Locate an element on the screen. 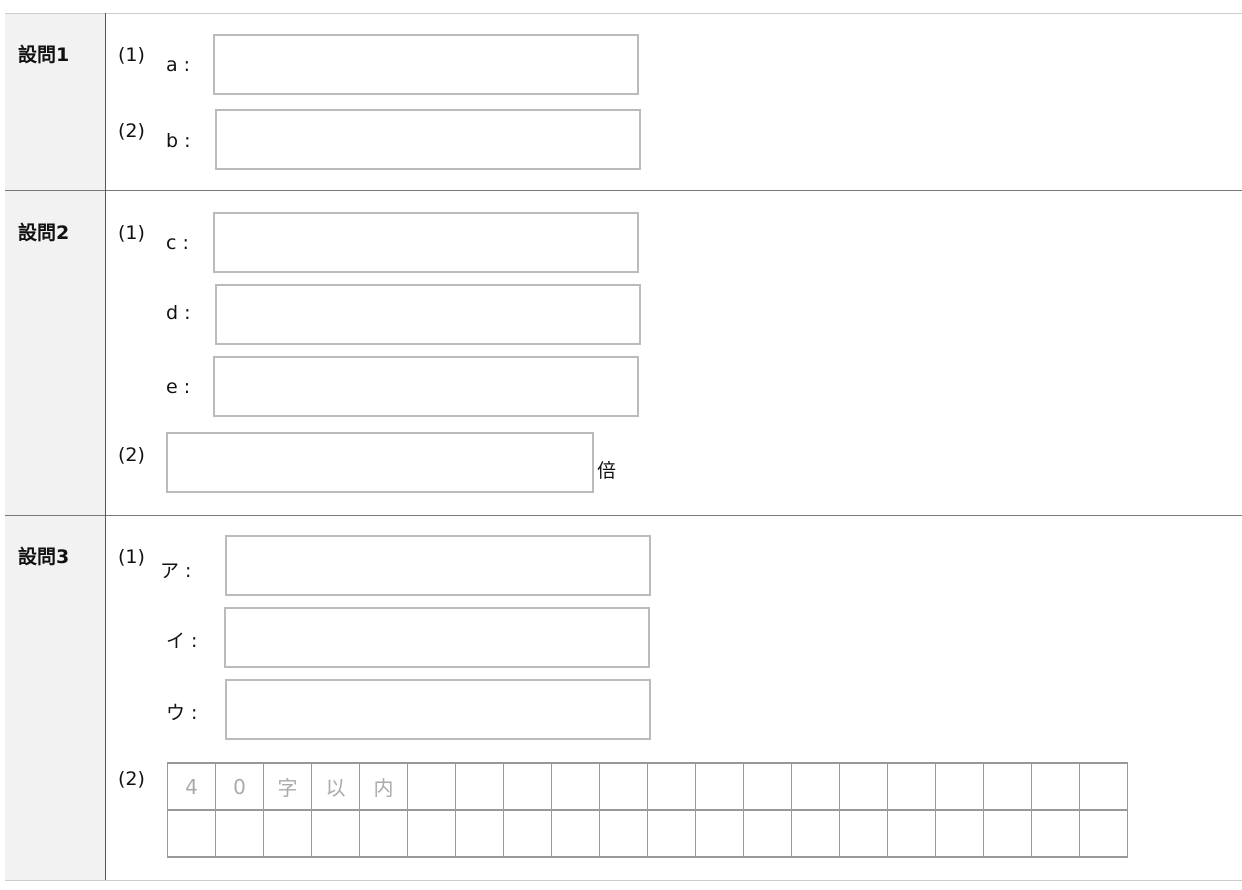  answer-i-kana-input is located at coordinates (437, 637).